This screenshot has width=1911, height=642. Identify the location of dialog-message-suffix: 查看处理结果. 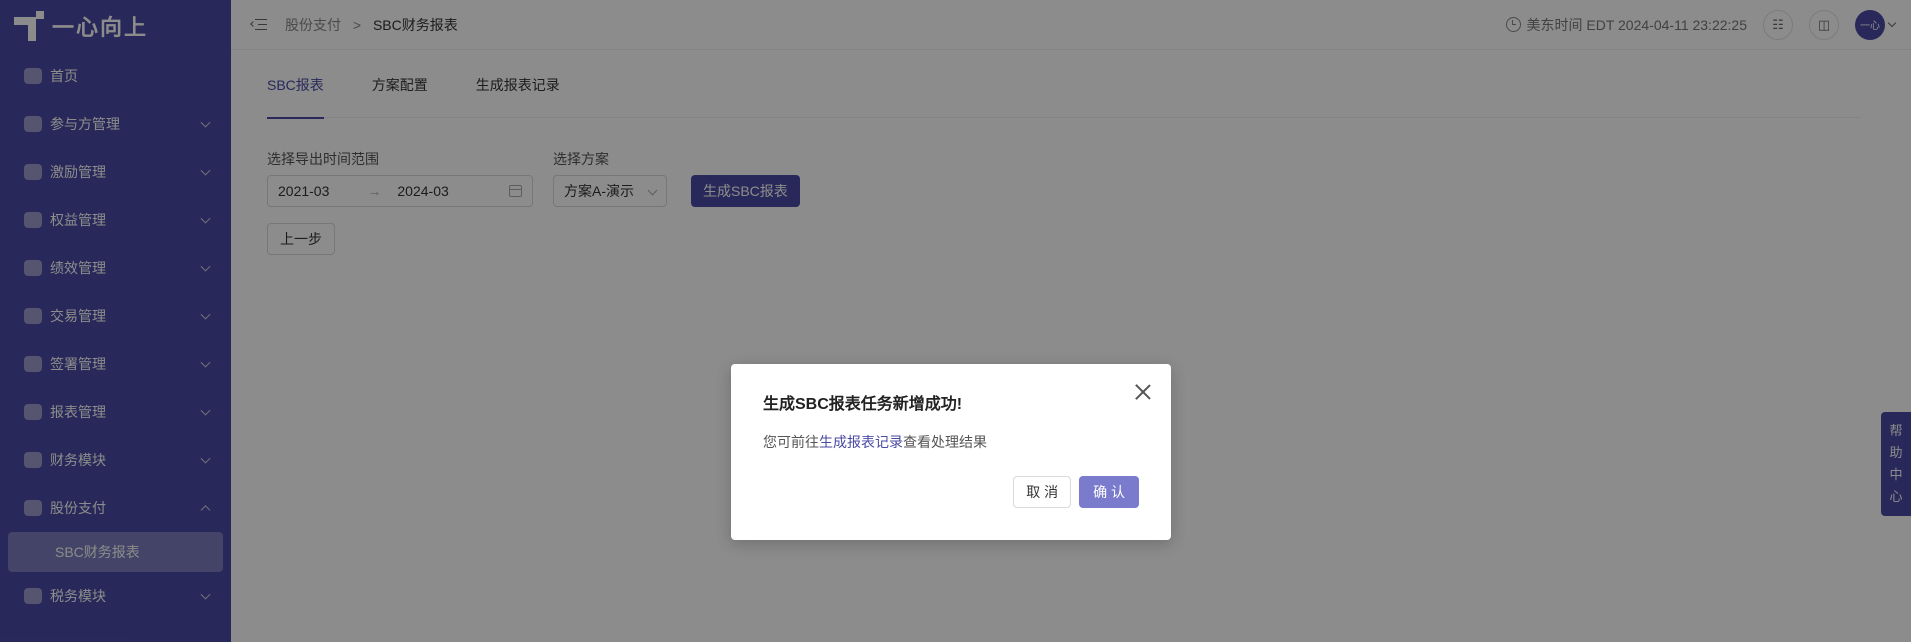
(945, 442).